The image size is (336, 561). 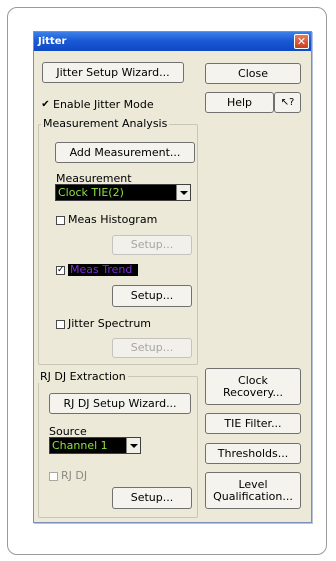 I want to click on close-button: Close, so click(x=253, y=73).